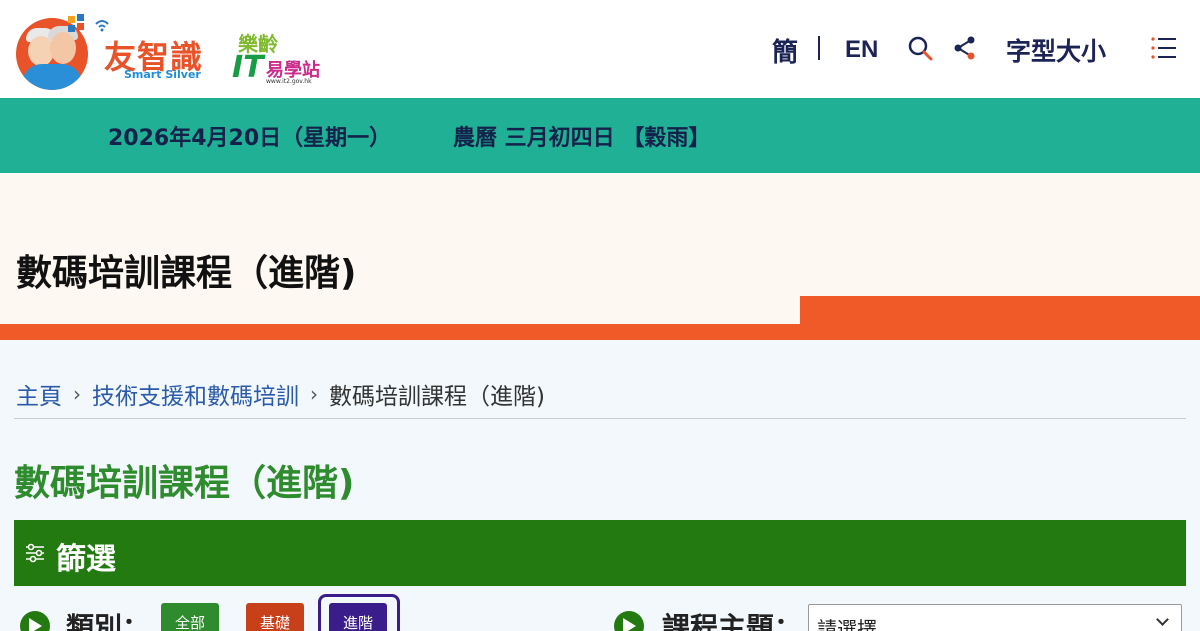 Image resolution: width=1200 pixels, height=631 pixels. I want to click on category-label: 類別：, so click(108, 621).